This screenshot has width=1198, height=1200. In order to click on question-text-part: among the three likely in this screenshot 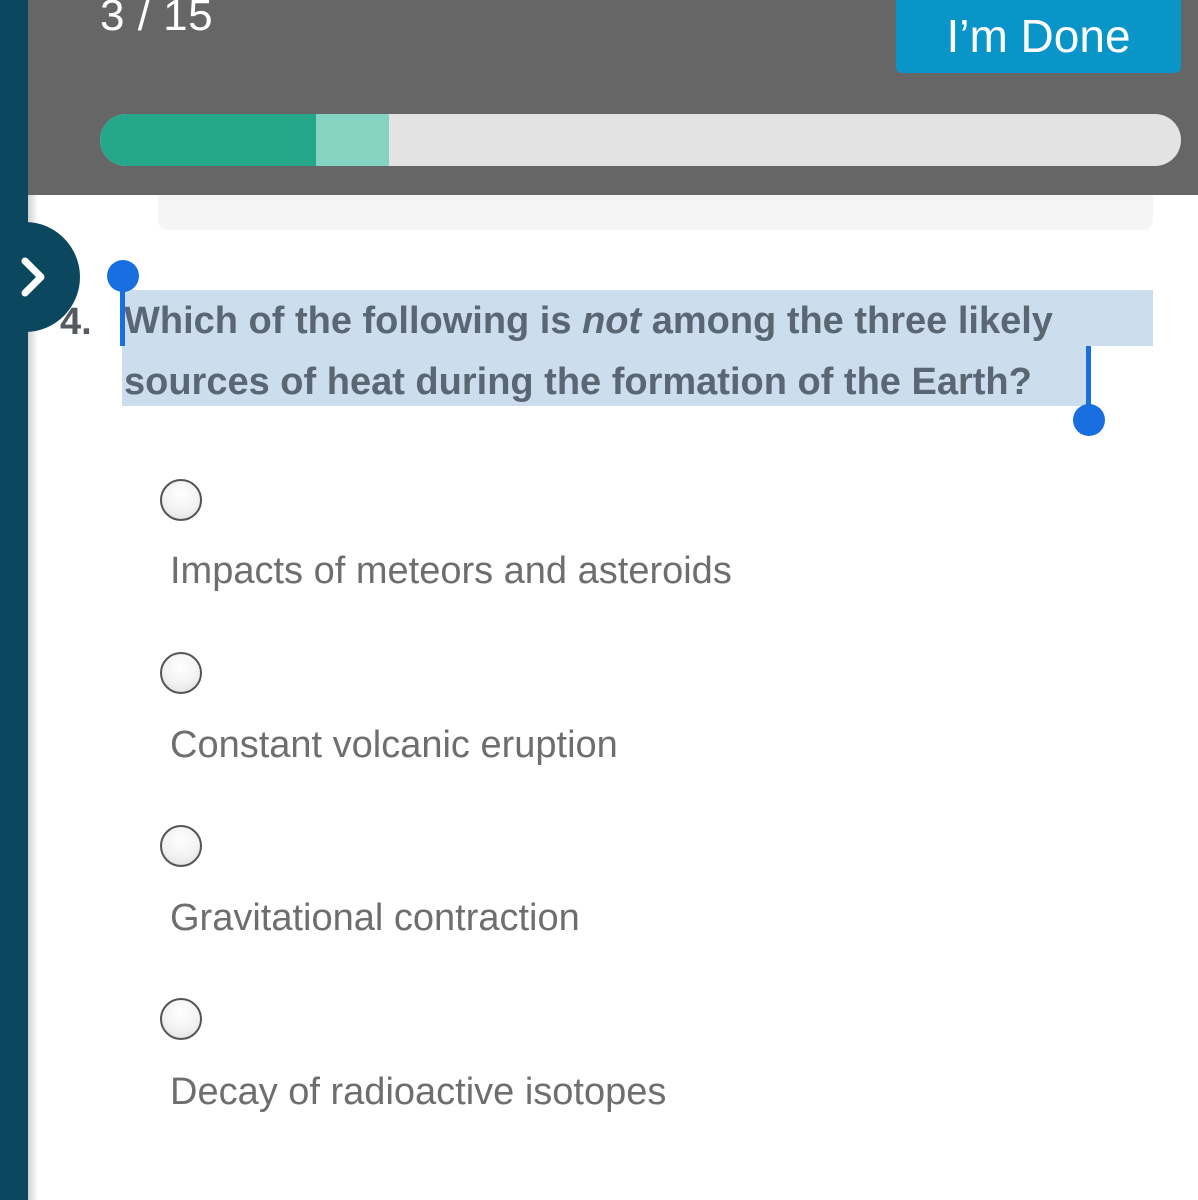, I will do `click(847, 321)`.